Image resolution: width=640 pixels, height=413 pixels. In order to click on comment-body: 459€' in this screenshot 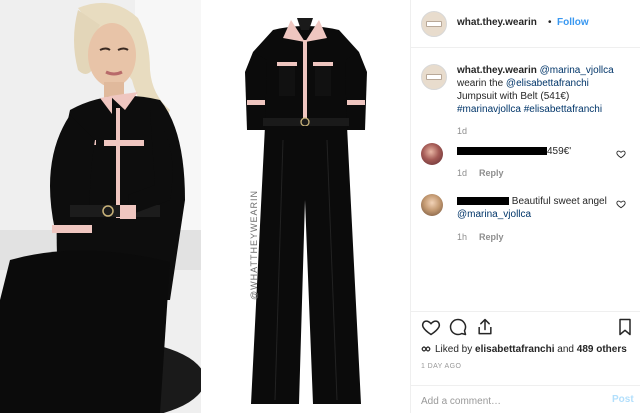, I will do `click(559, 151)`.